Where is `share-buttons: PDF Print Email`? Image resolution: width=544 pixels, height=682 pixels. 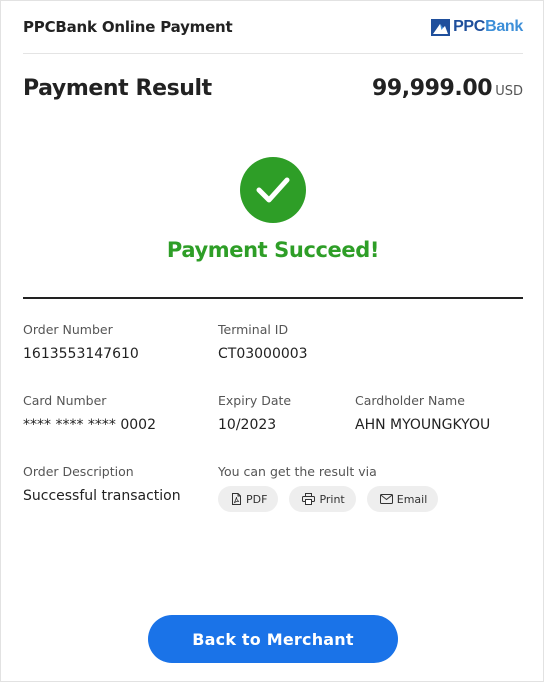 share-buttons: PDF Print Email is located at coordinates (328, 499).